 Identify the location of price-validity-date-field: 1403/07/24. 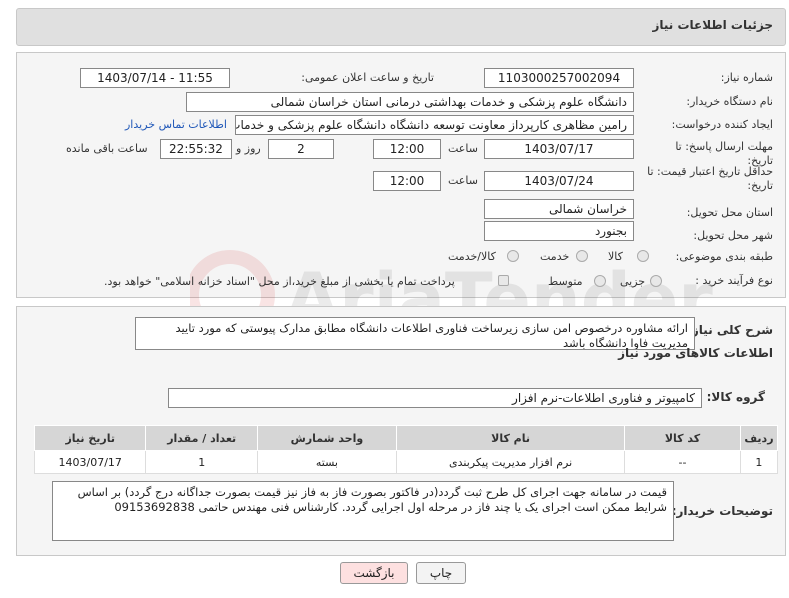
(559, 181).